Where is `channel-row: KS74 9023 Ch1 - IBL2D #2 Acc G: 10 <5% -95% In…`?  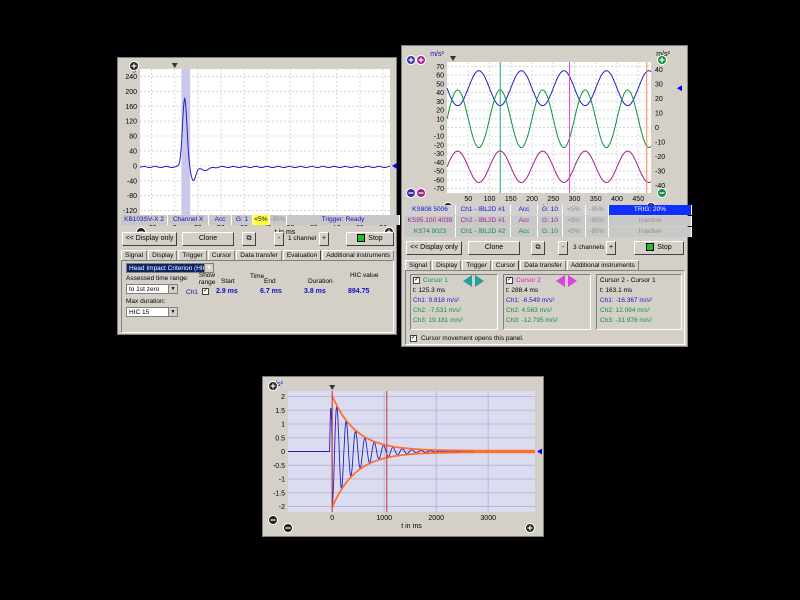 channel-row: KS74 9023 Ch1 - IBL2D #2 Acc G: 10 <5% -95% In… is located at coordinates (548, 232).